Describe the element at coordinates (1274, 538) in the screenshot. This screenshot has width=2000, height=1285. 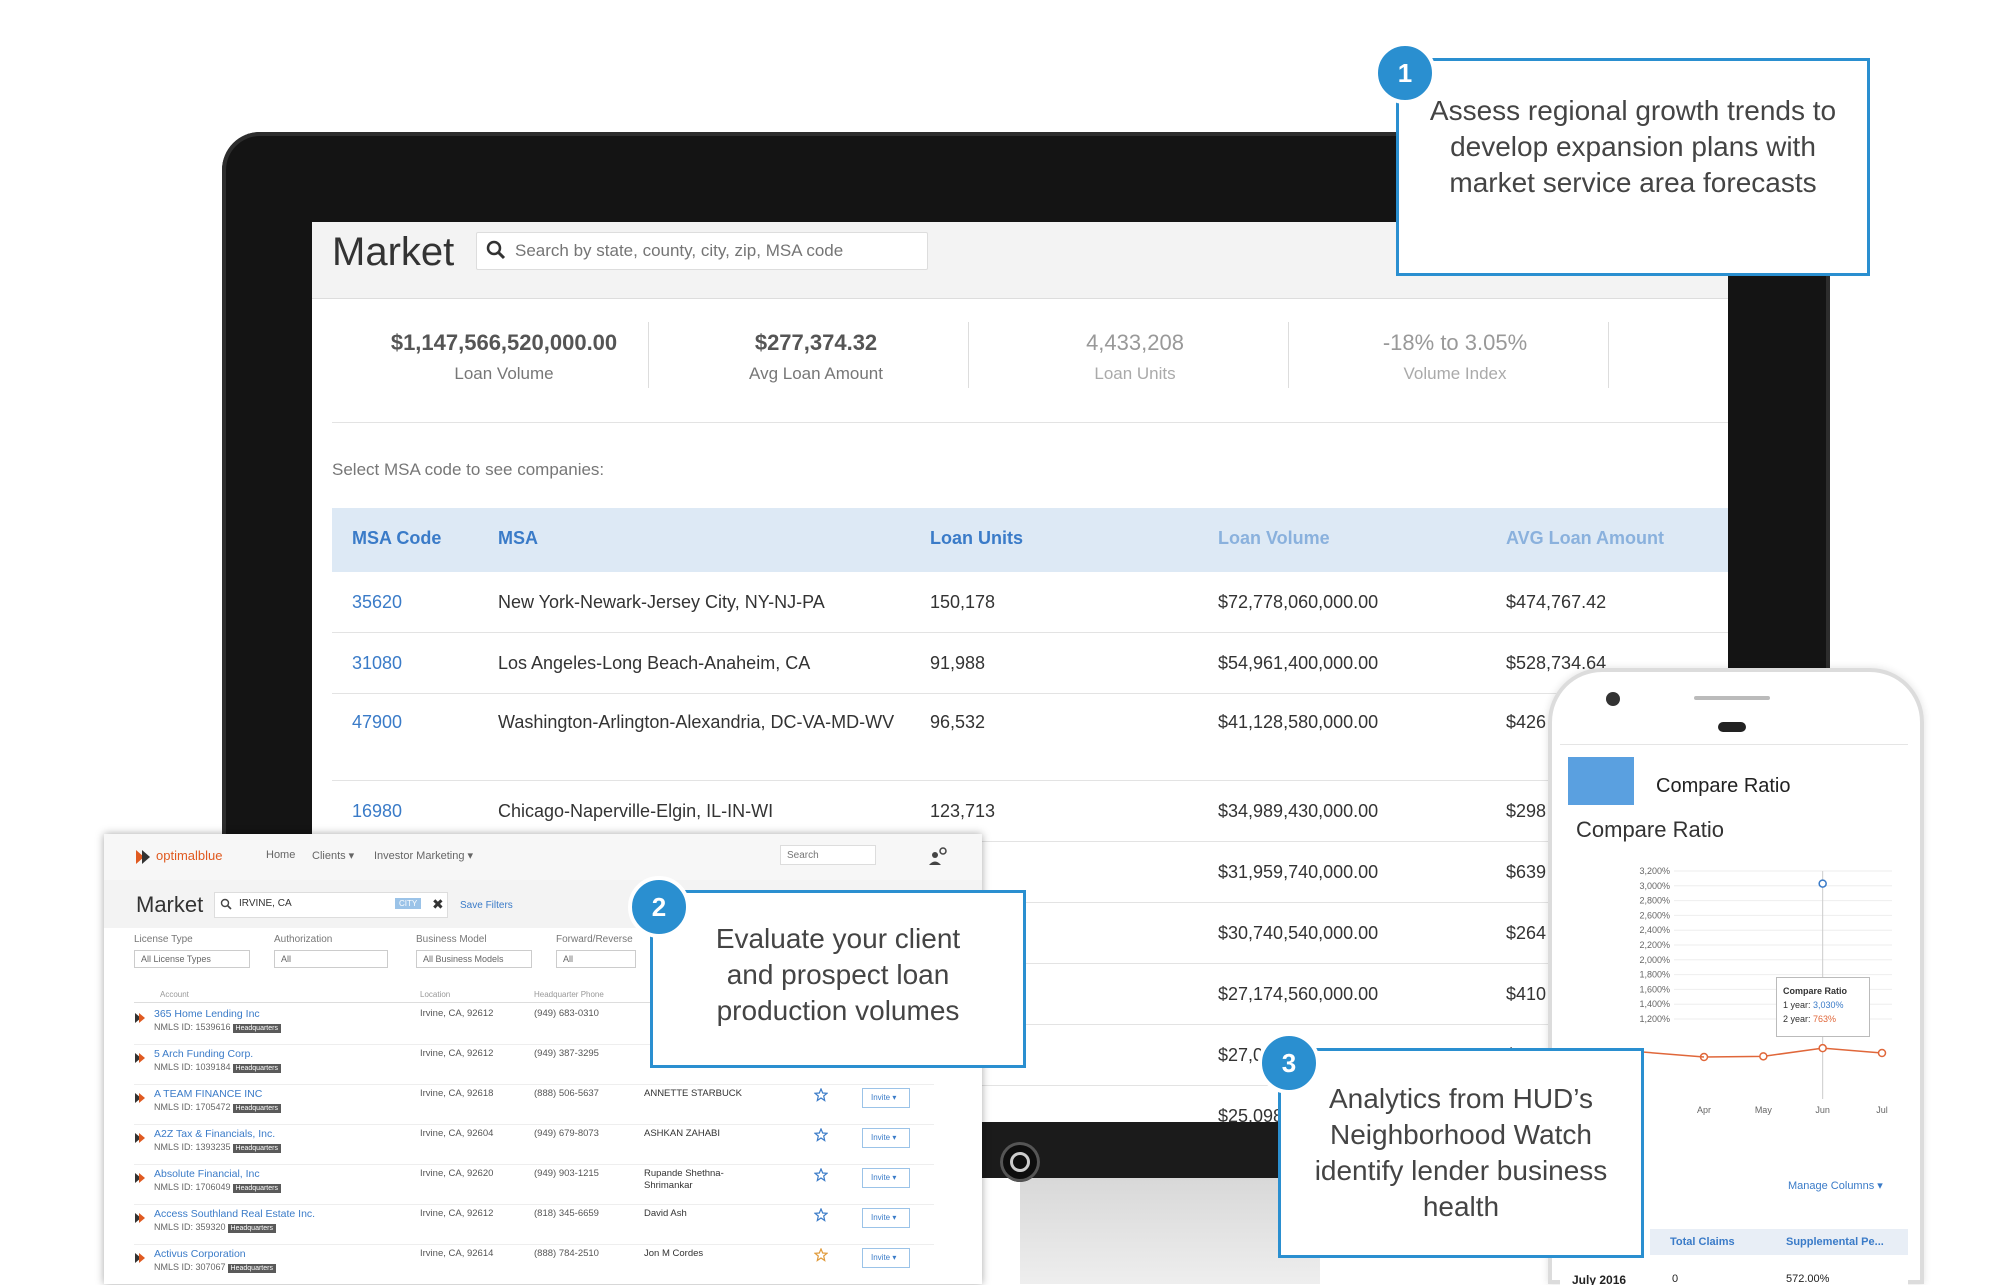
I see `column-header-loan-volume: Loan Volume` at that location.